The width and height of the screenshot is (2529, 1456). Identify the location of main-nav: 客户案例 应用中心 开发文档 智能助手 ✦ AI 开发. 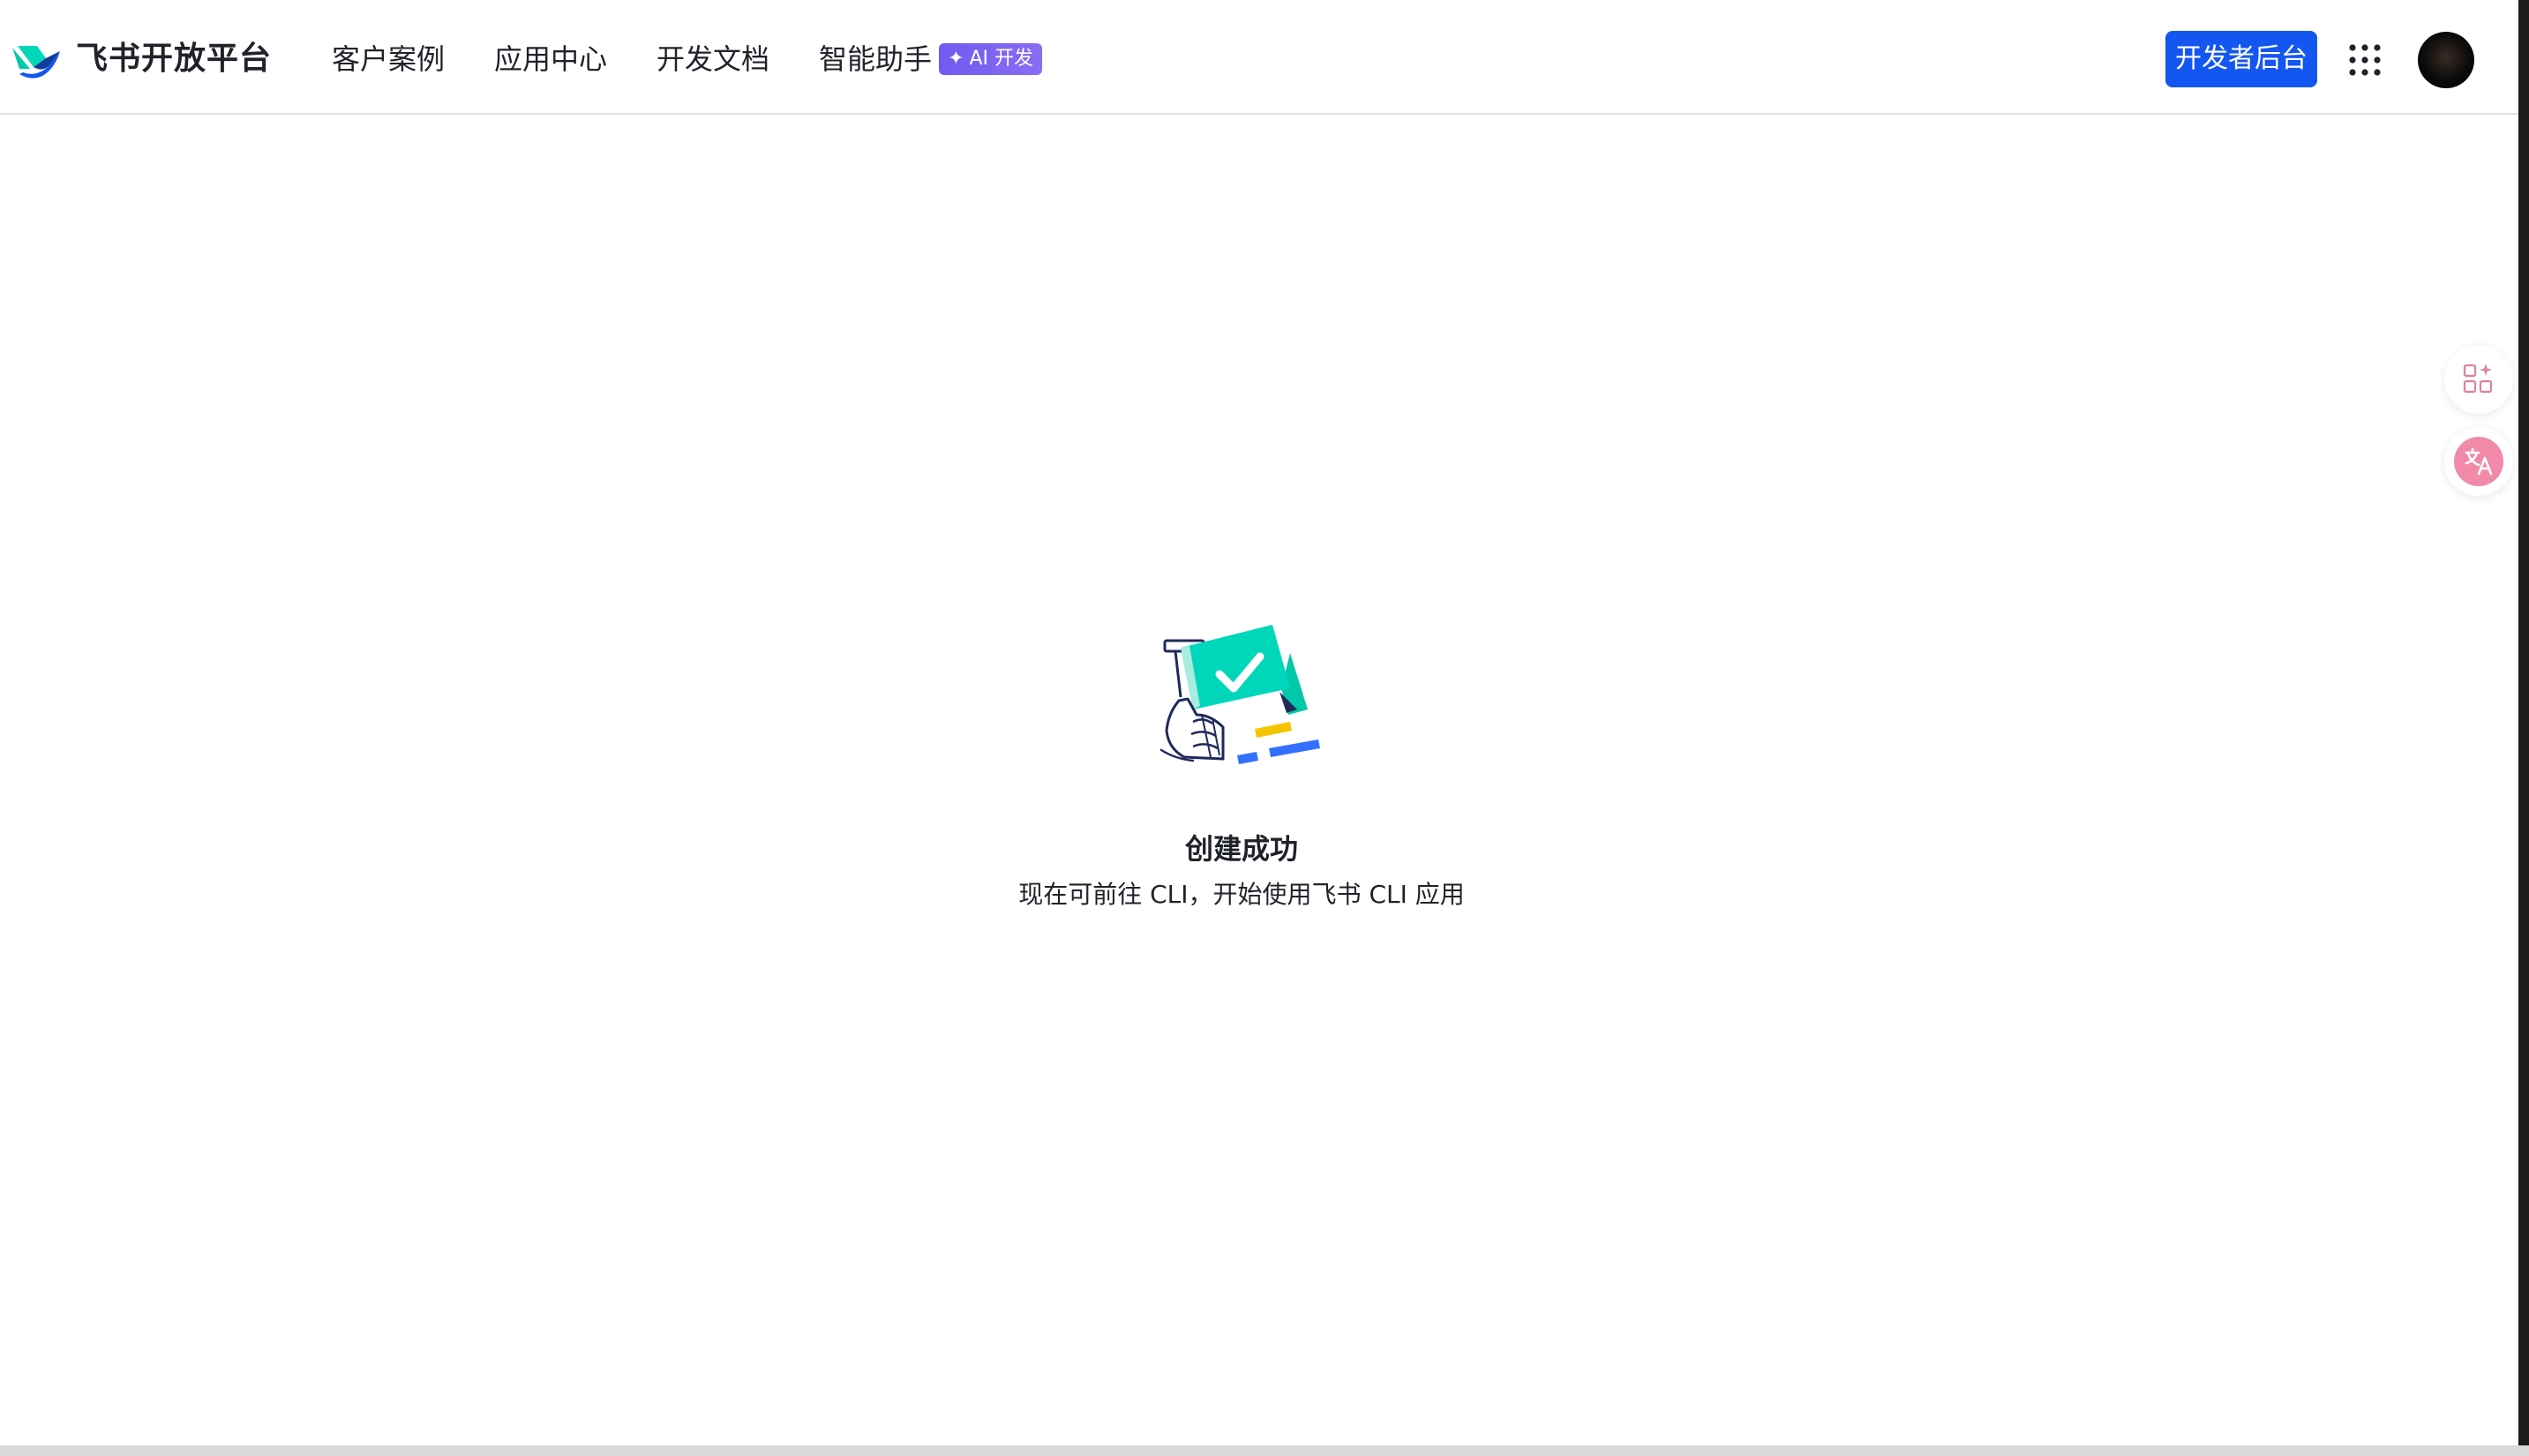
(687, 59).